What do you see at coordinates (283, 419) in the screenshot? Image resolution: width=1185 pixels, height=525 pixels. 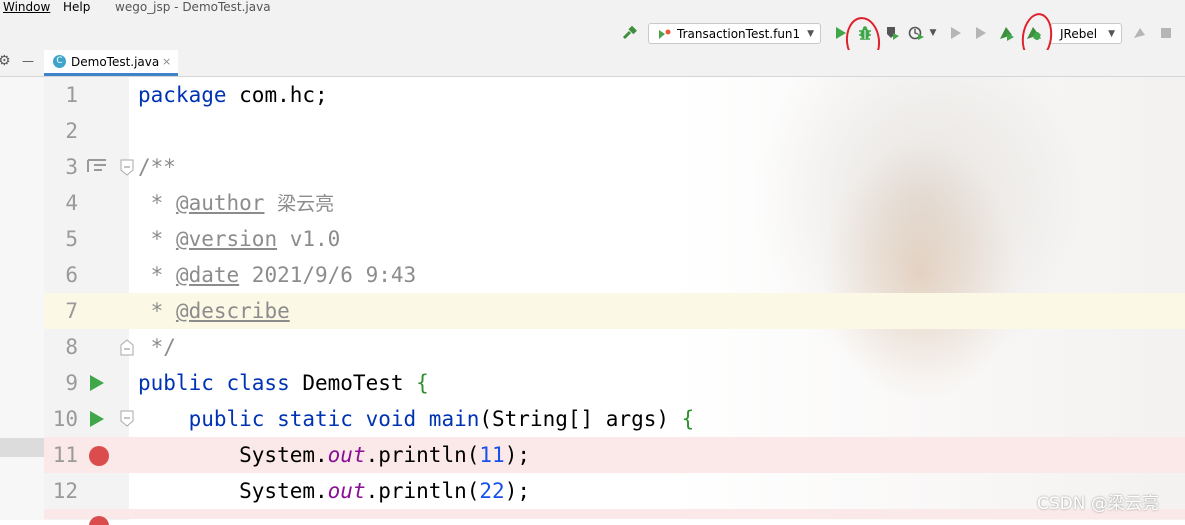 I see `code-token: public static void` at bounding box center [283, 419].